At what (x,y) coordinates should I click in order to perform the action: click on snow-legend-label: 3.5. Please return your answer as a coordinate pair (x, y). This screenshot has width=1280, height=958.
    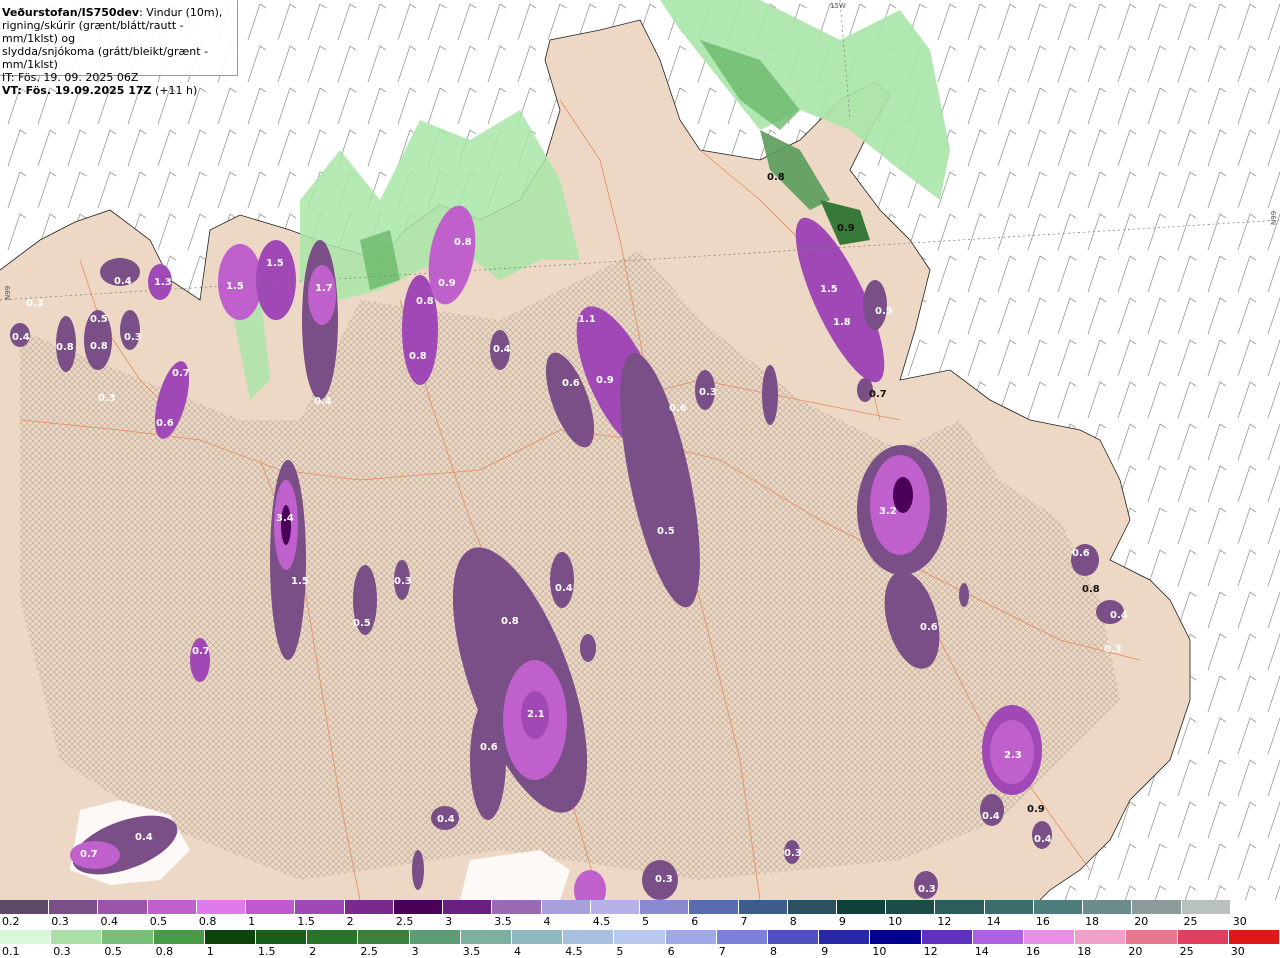
    Looking at the image, I should click on (503, 921).